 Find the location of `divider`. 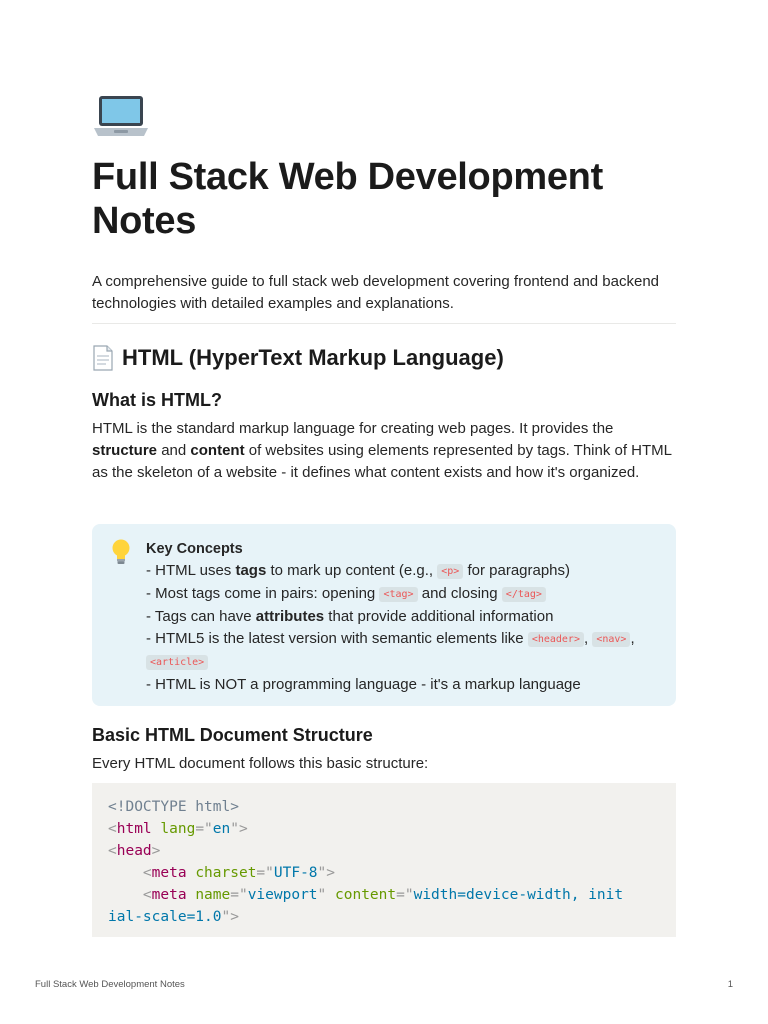

divider is located at coordinates (384, 323).